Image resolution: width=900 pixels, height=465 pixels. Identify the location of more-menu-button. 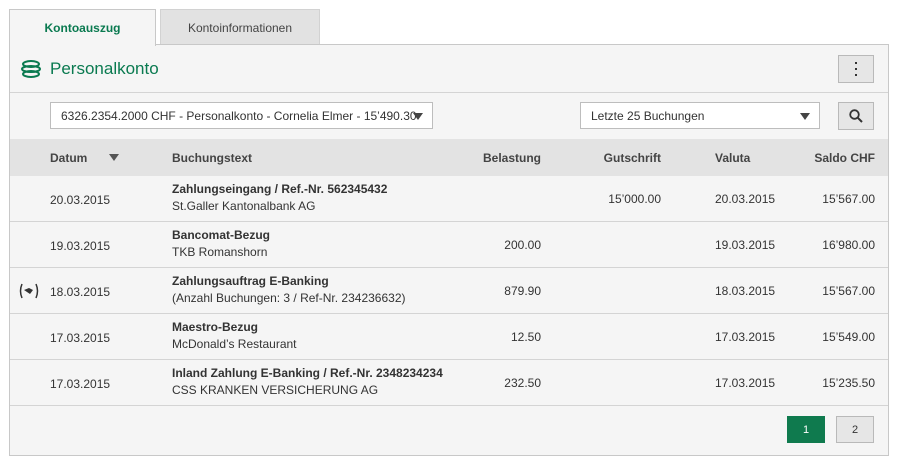
(856, 69).